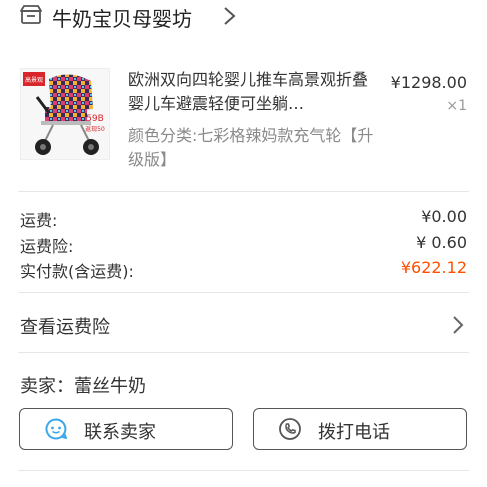  I want to click on shop-header: 牛奶宝贝母婴坊, so click(243, 19).